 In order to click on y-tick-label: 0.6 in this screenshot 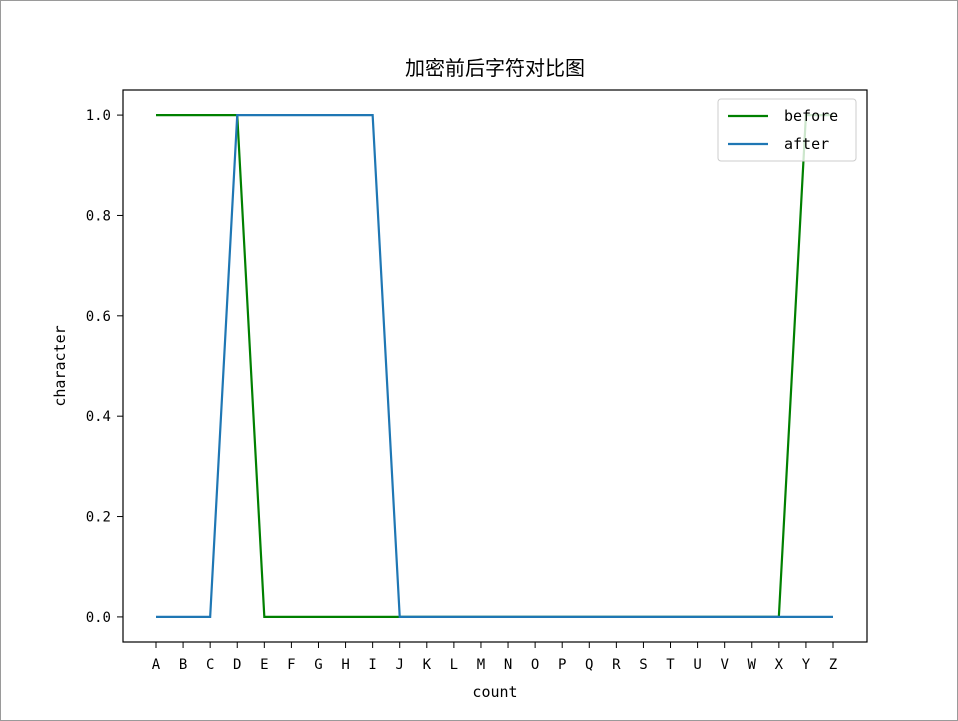, I will do `click(98, 317)`.